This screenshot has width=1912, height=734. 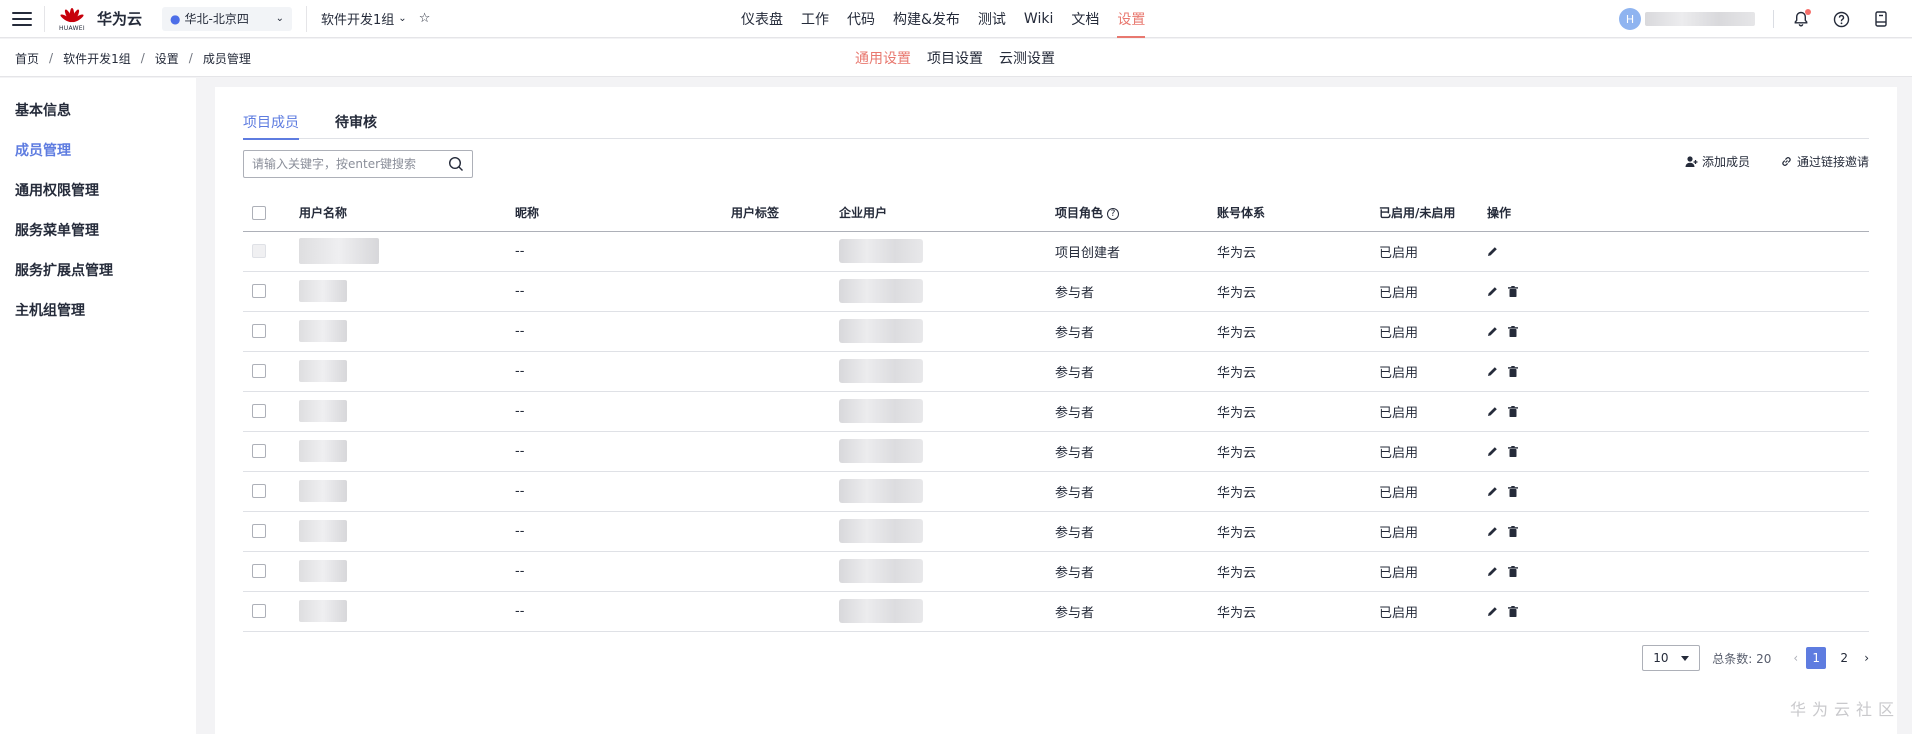 What do you see at coordinates (259, 213) in the screenshot?
I see `select-all-checkbox` at bounding box center [259, 213].